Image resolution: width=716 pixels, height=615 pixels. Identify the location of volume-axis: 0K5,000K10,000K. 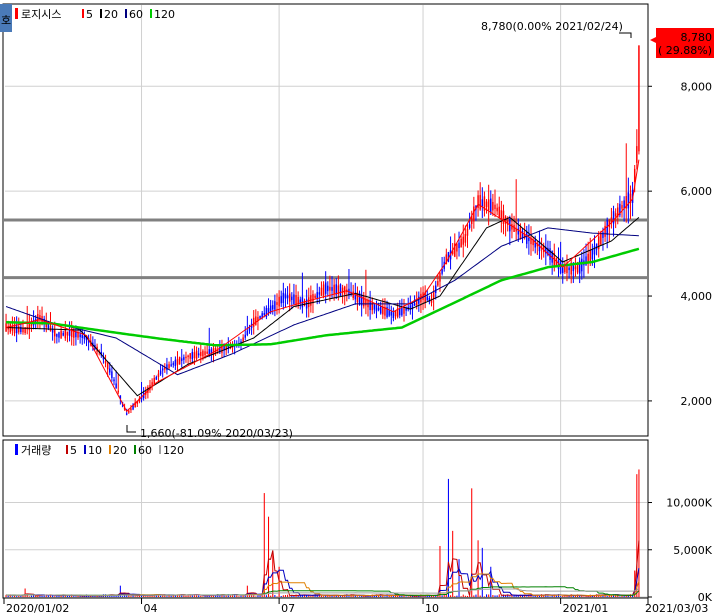
(680, 550).